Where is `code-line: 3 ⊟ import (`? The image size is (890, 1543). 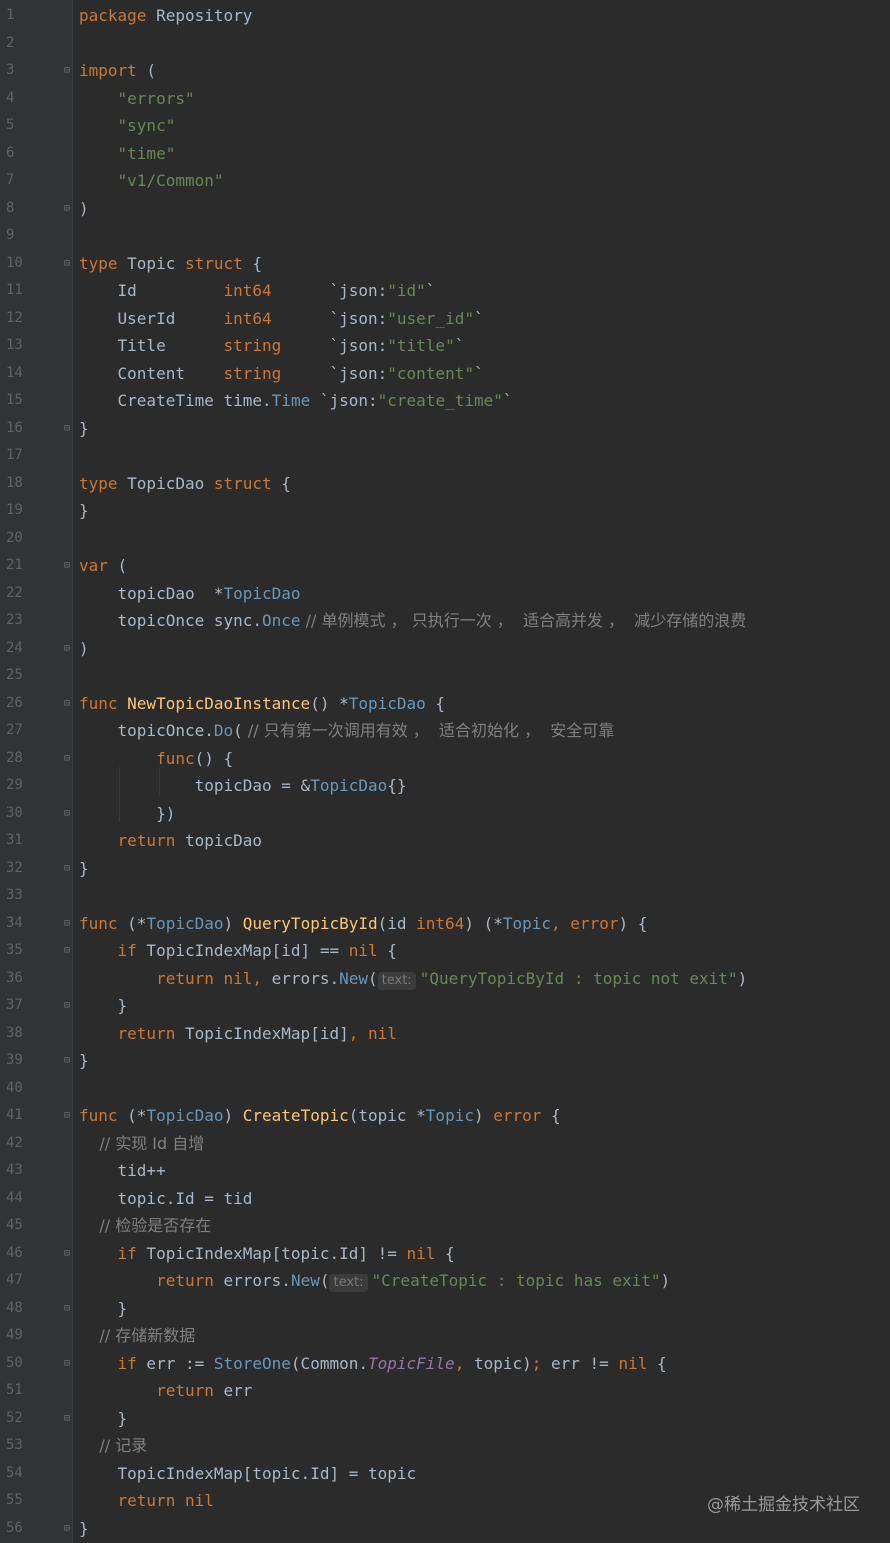
code-line: 3 ⊟ import ( is located at coordinates (445, 71).